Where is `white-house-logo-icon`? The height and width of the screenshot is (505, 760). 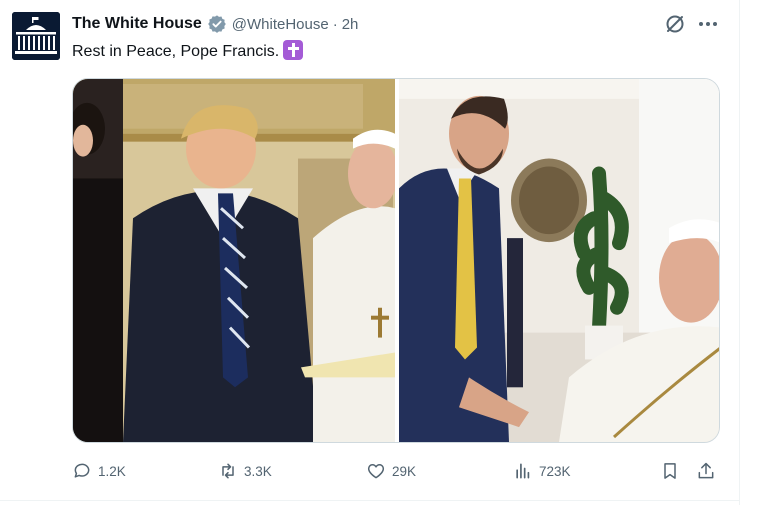
white-house-logo-icon is located at coordinates (36, 36).